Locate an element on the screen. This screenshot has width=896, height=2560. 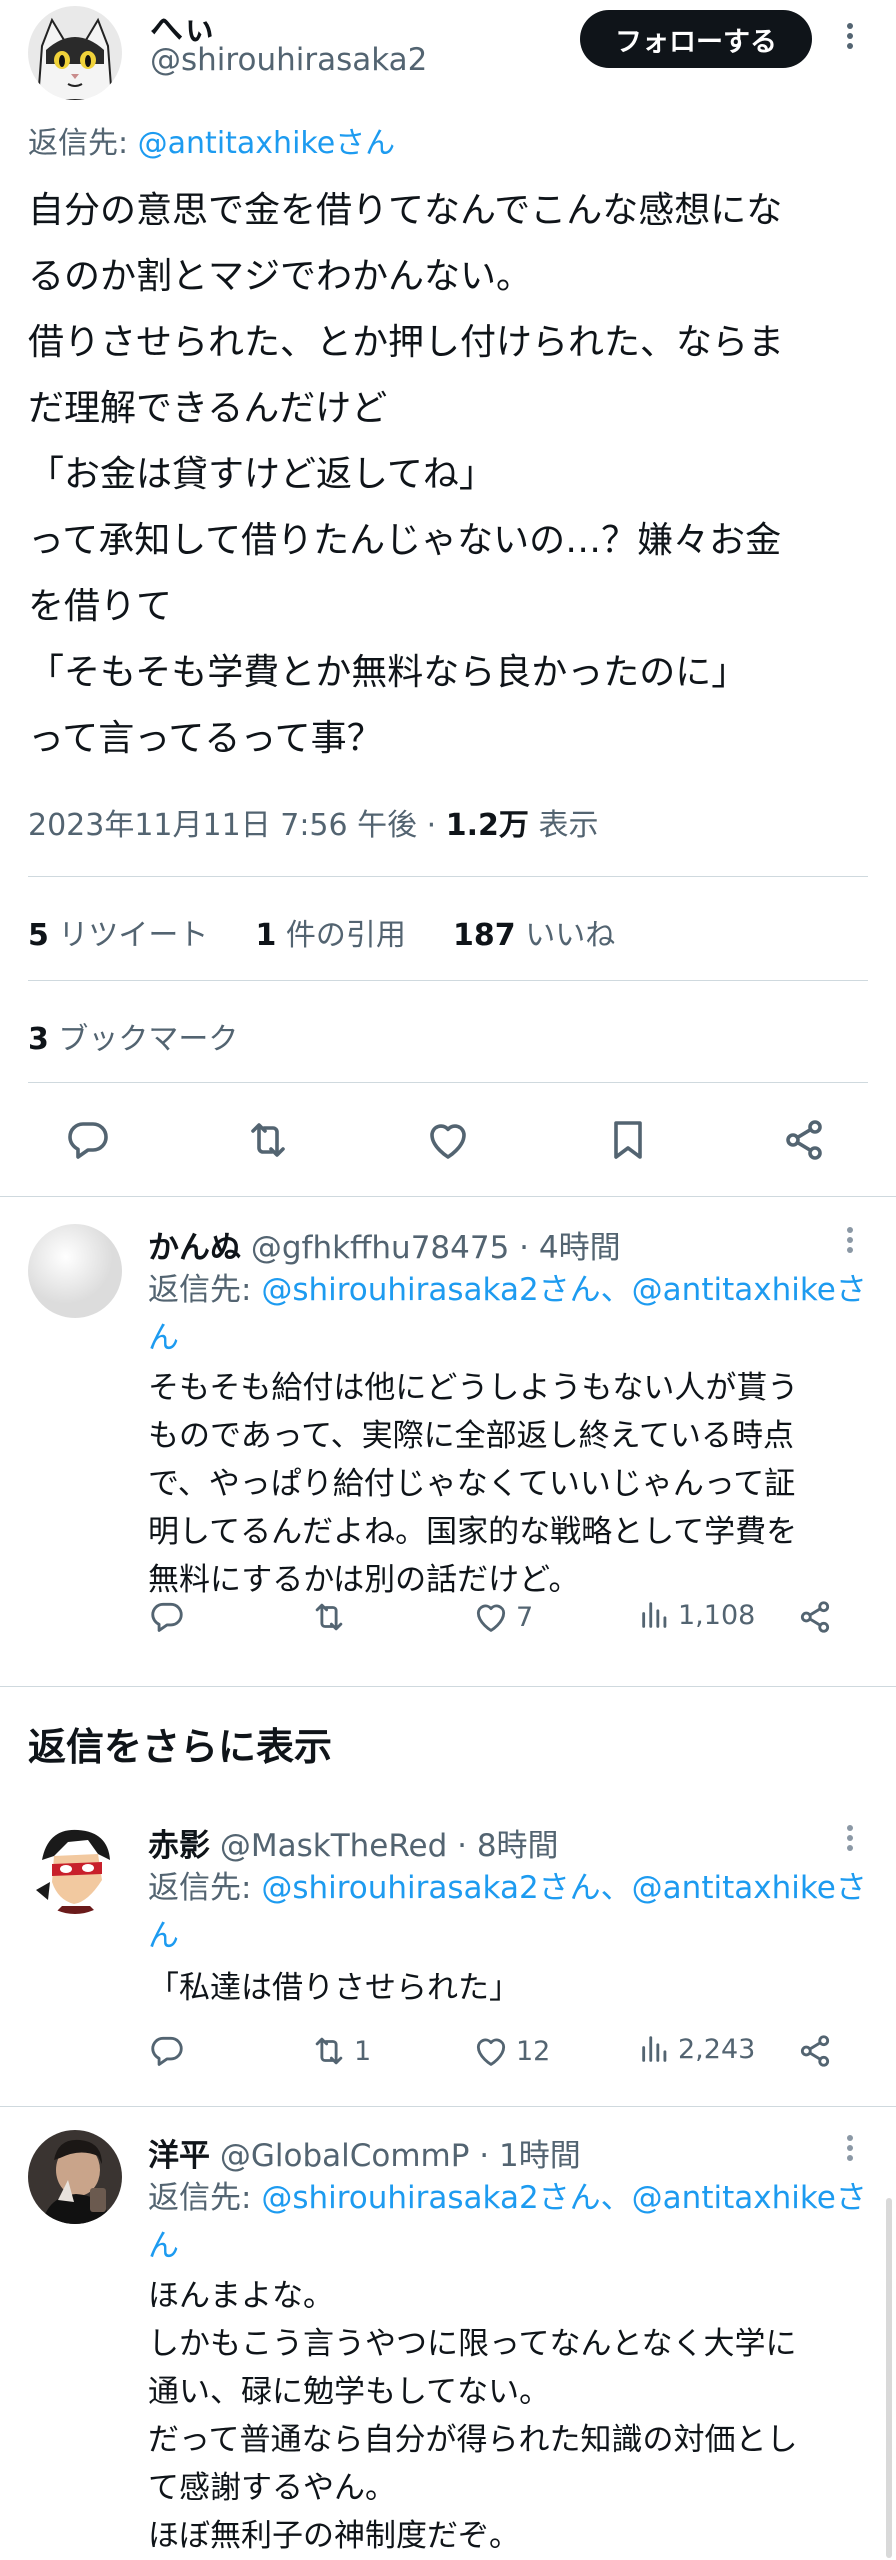
reply-actions: 1 12 2,243 is located at coordinates (448, 2057).